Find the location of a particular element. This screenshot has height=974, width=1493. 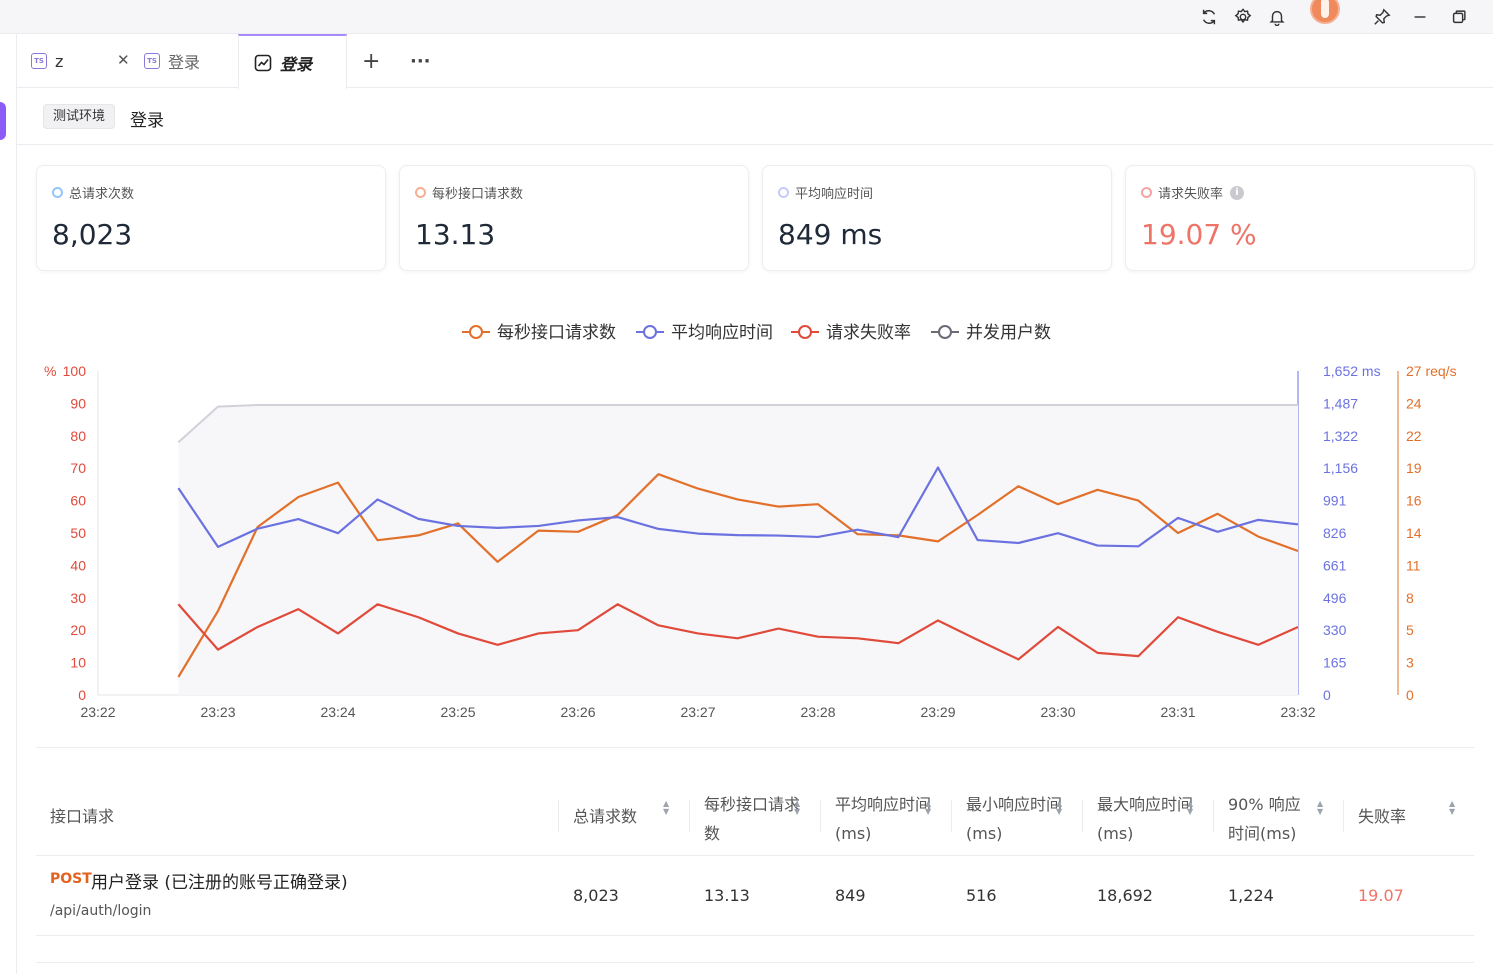

title-bar is located at coordinates (746, 17).